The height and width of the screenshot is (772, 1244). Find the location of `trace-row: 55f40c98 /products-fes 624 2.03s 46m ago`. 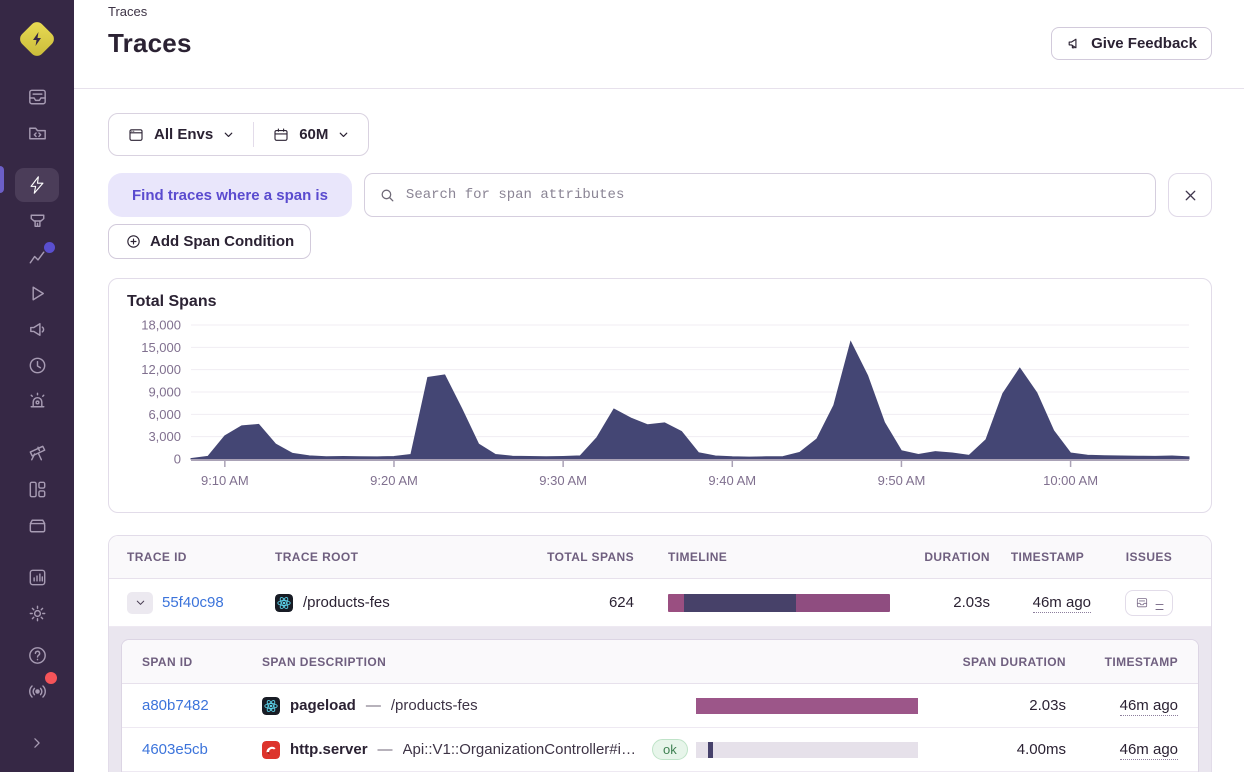

trace-row: 55f40c98 /products-fes 624 2.03s 46m ago is located at coordinates (660, 603).